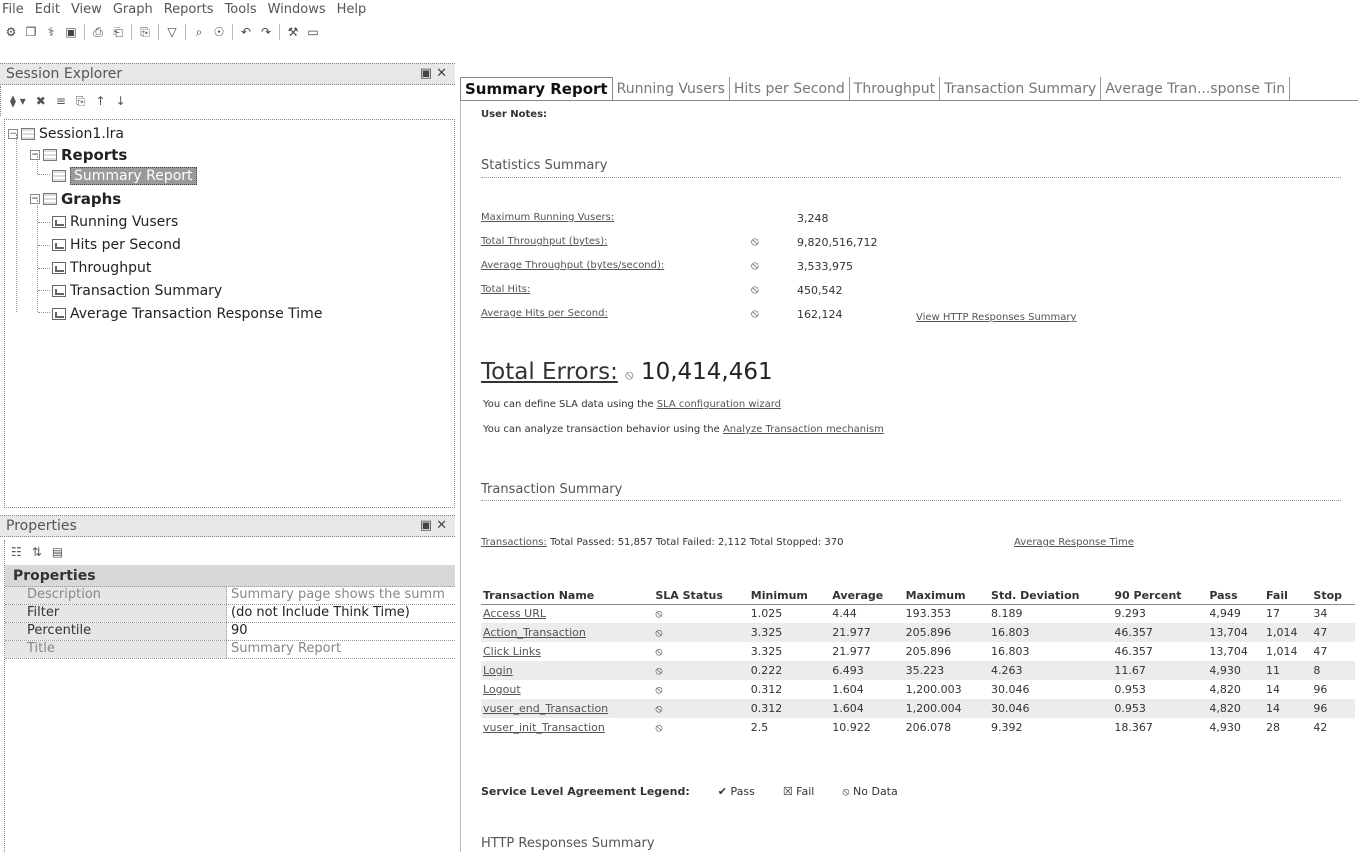 Image resolution: width=1358 pixels, height=852 pixels. What do you see at coordinates (1196, 88) in the screenshot?
I see `tab-average-tran-sponse-tin: Average Tran...sponse Tin` at bounding box center [1196, 88].